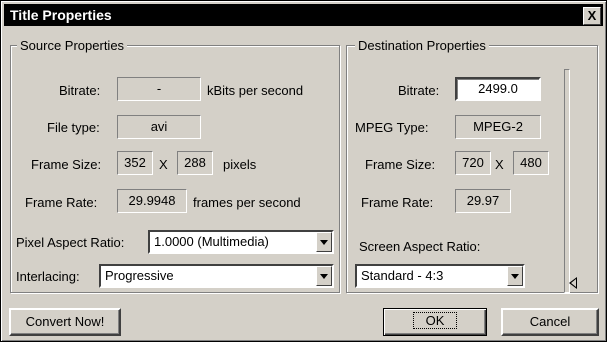 The width and height of the screenshot is (607, 342). I want to click on source-framerate-field: 29.9948, so click(152, 201).